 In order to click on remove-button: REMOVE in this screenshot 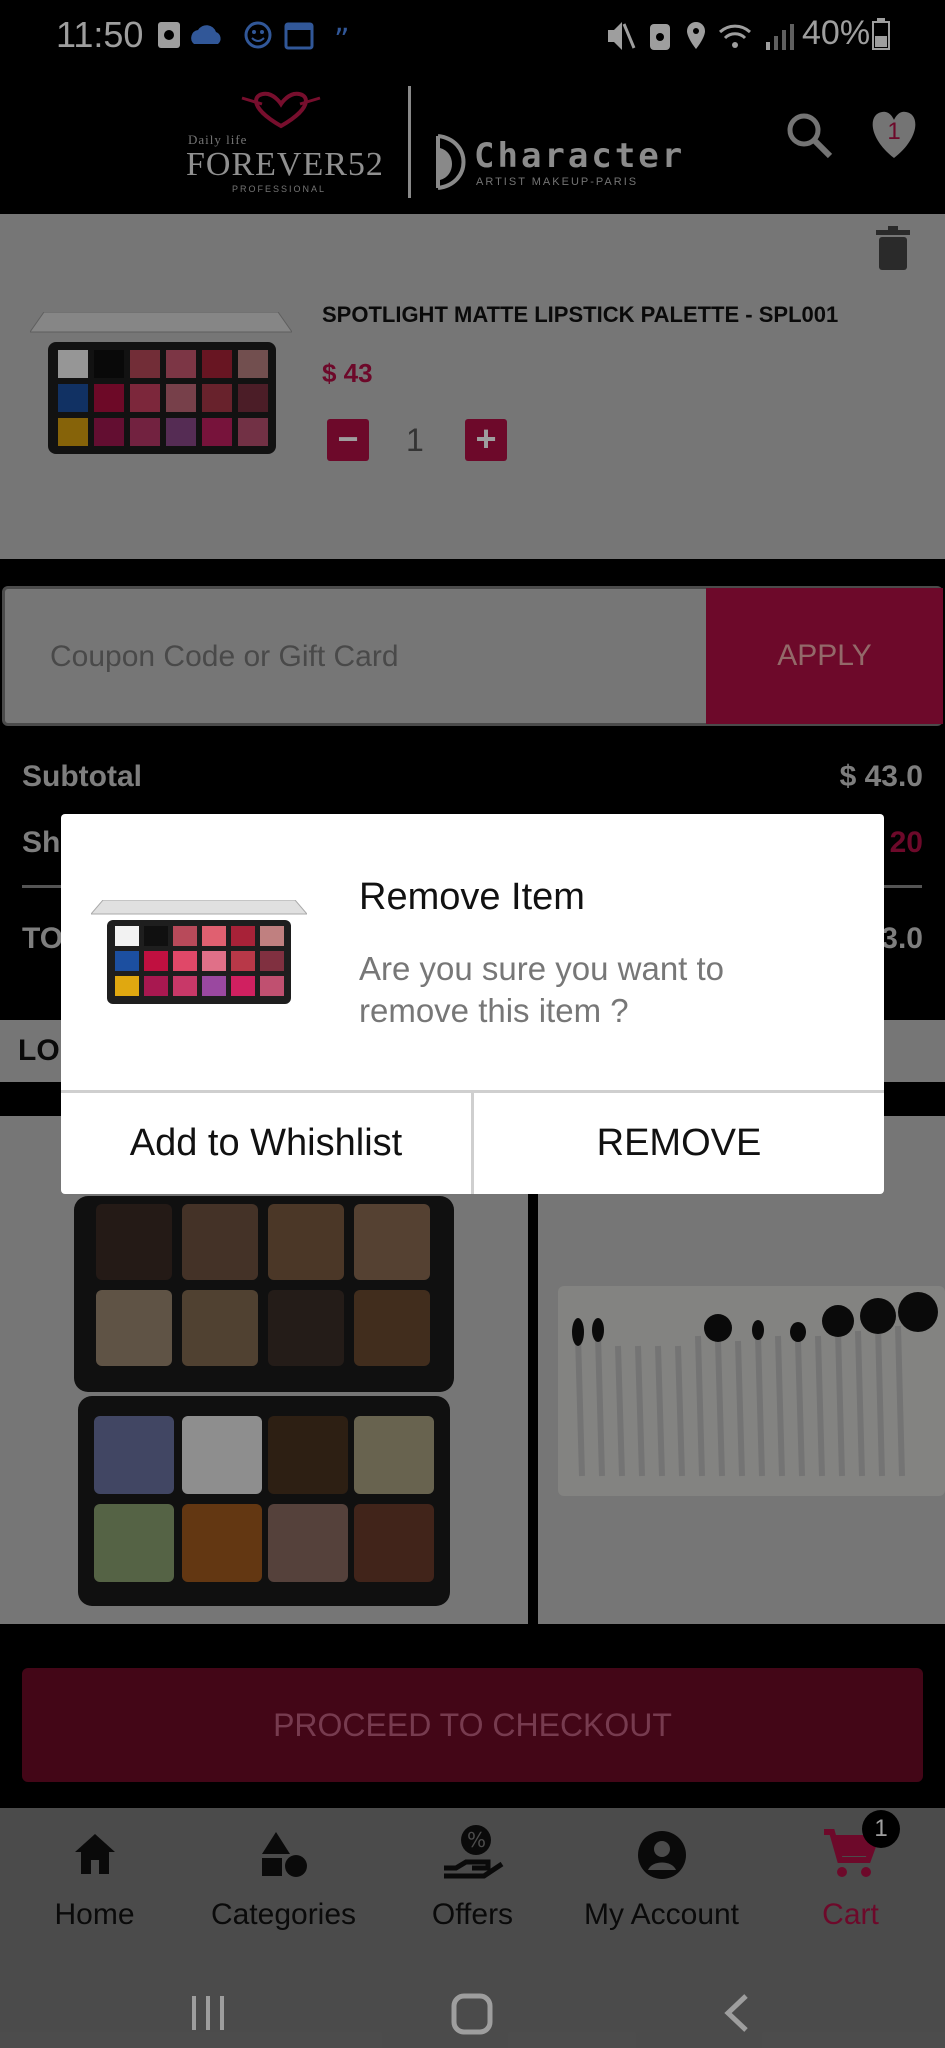, I will do `click(679, 1143)`.